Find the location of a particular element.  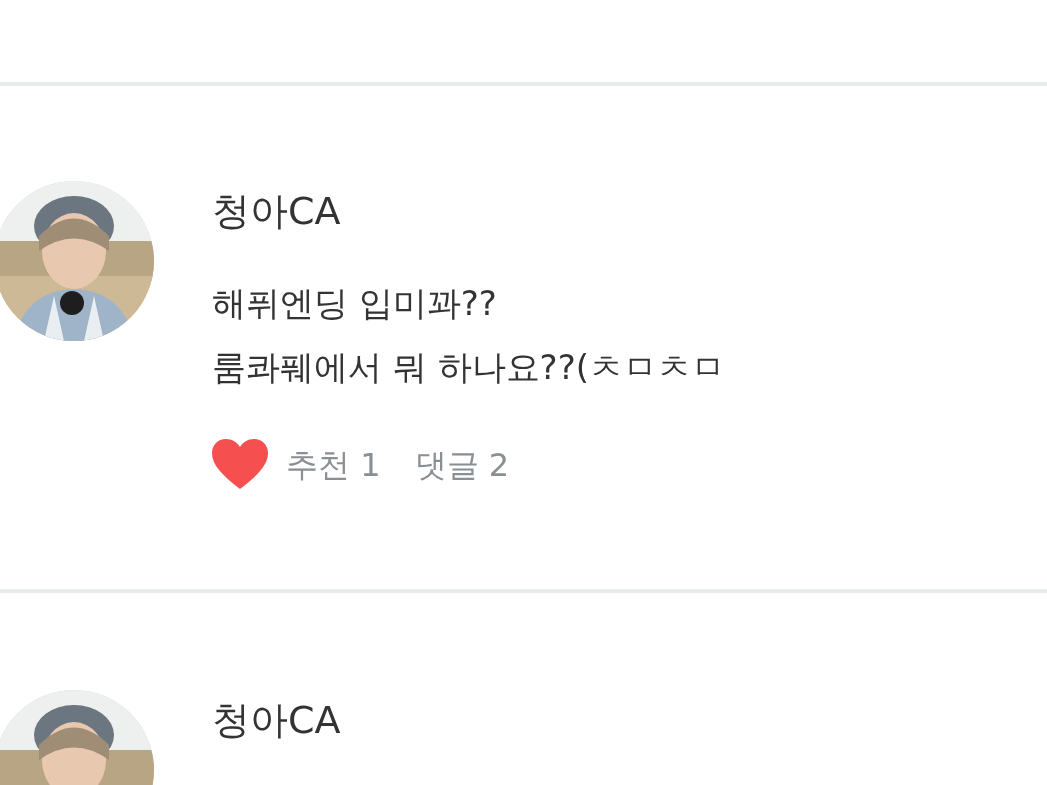

heart-icon is located at coordinates (240, 464).